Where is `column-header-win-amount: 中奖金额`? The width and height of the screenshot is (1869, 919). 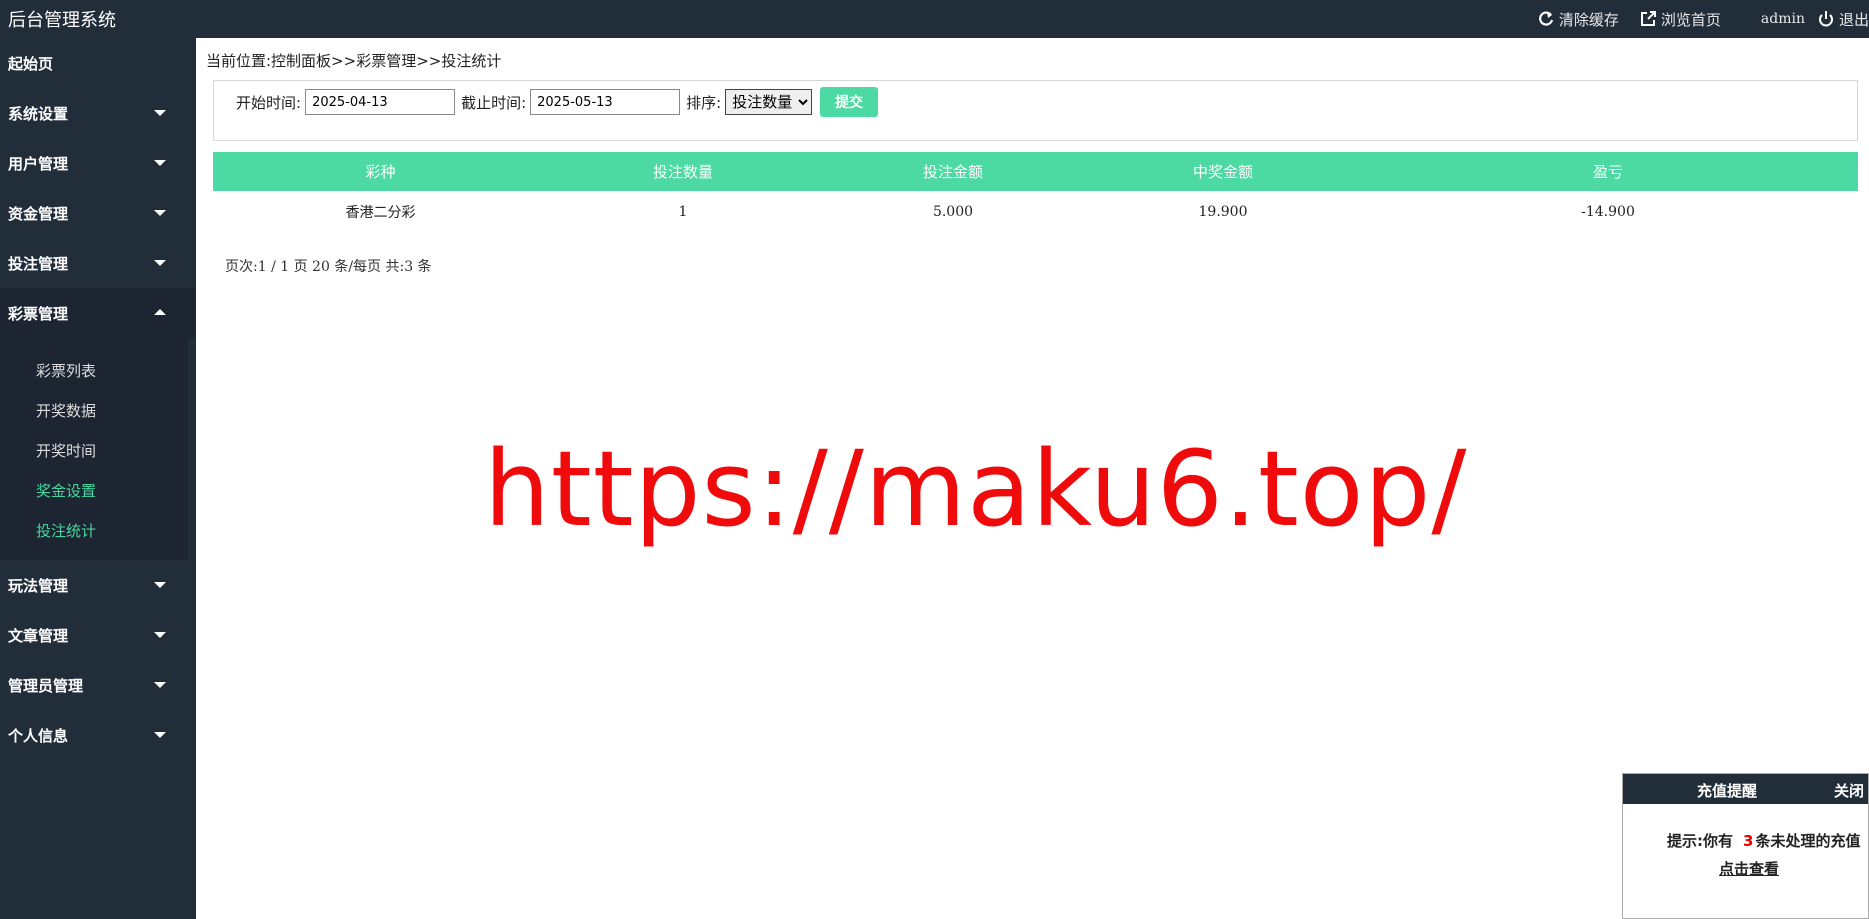 column-header-win-amount: 中奖金额 is located at coordinates (1223, 171).